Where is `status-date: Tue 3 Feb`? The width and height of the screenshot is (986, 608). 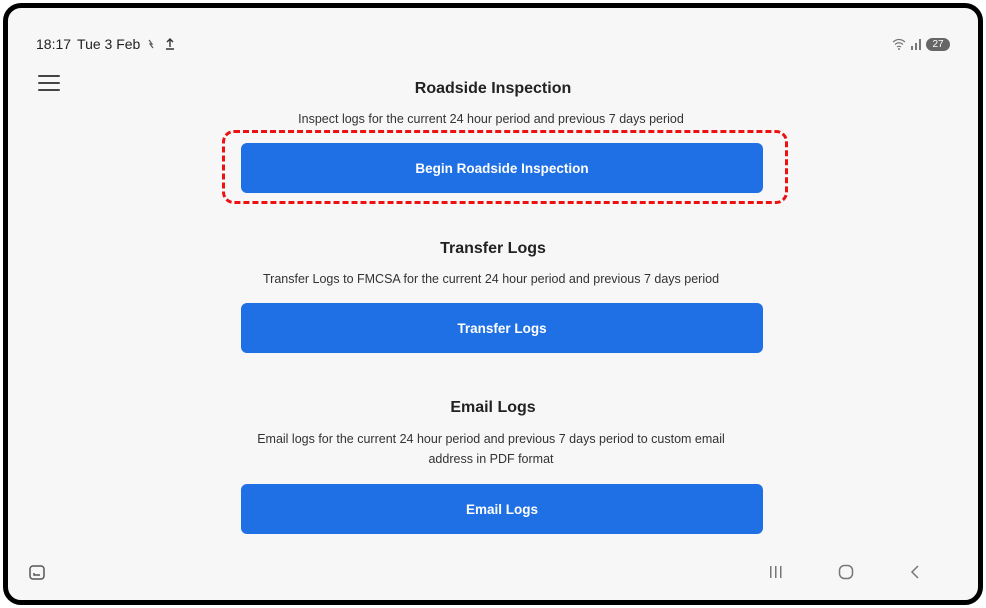
status-date: Tue 3 Feb is located at coordinates (109, 44).